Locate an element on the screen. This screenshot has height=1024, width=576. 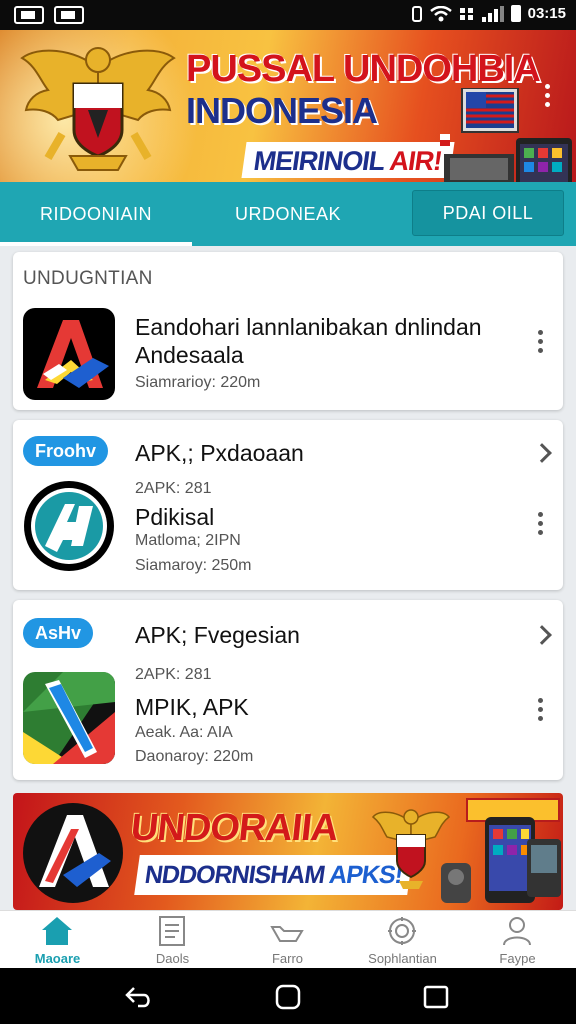
system-nav-bar is located at coordinates (288, 996).